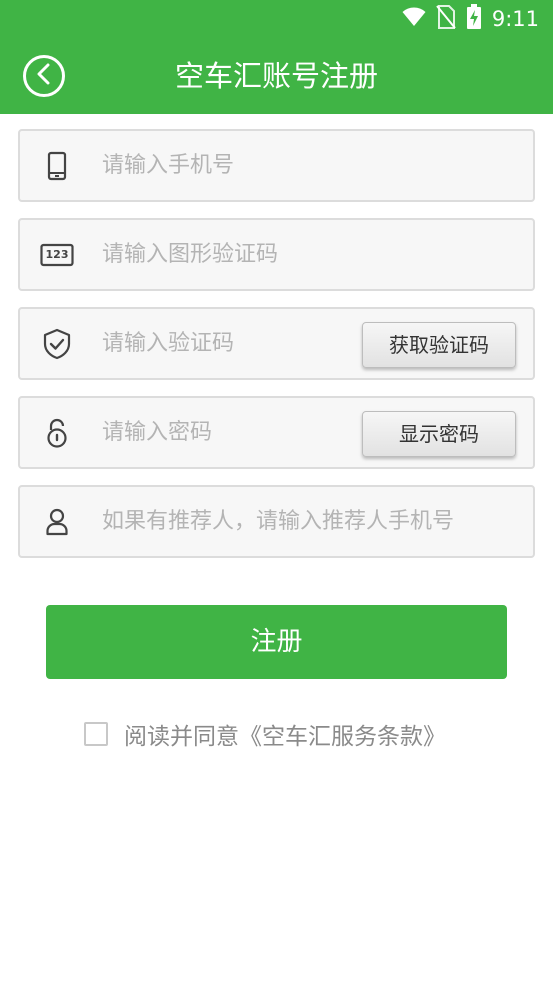 Image resolution: width=553 pixels, height=983 pixels. Describe the element at coordinates (227, 165) in the screenshot. I see `phone-input` at that location.